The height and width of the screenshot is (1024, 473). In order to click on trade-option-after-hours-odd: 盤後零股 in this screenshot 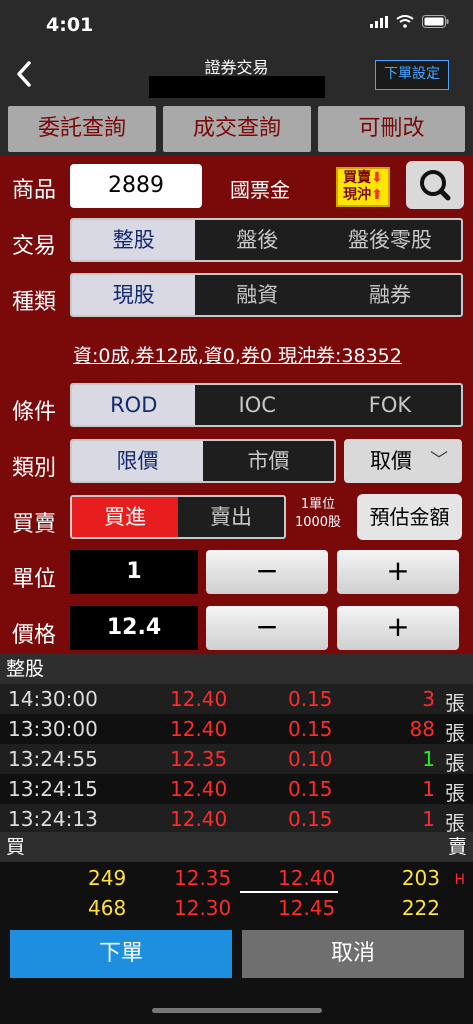, I will do `click(390, 240)`.